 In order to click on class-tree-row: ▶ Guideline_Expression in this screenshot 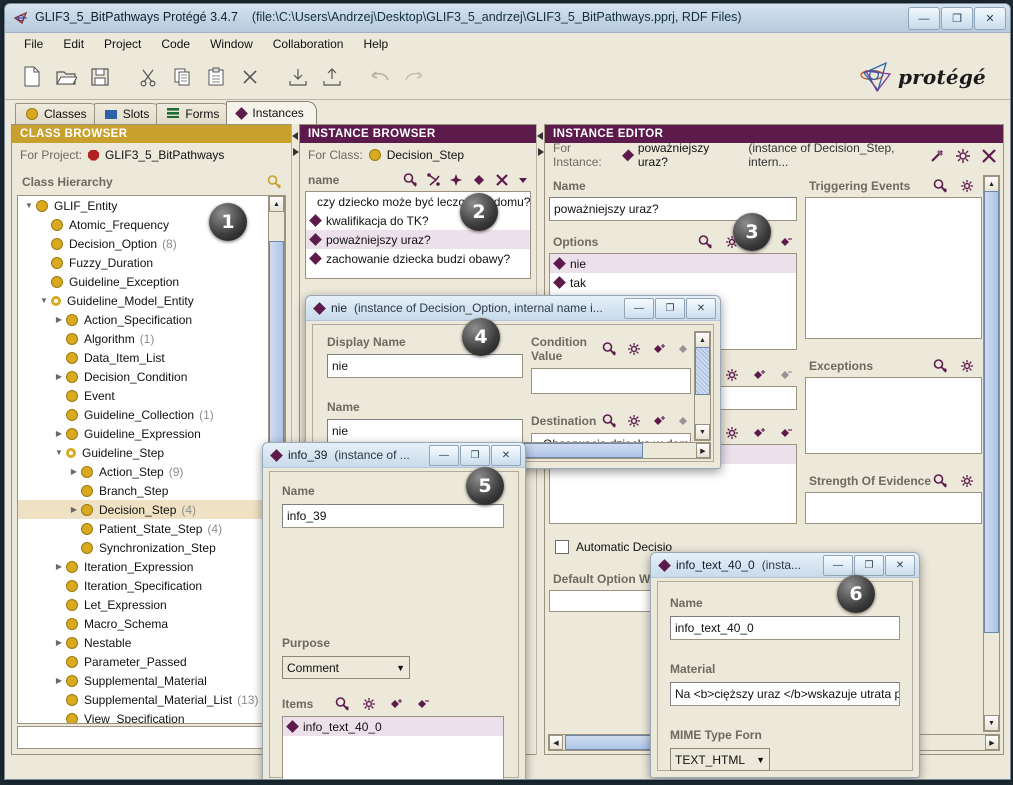, I will do `click(151, 433)`.